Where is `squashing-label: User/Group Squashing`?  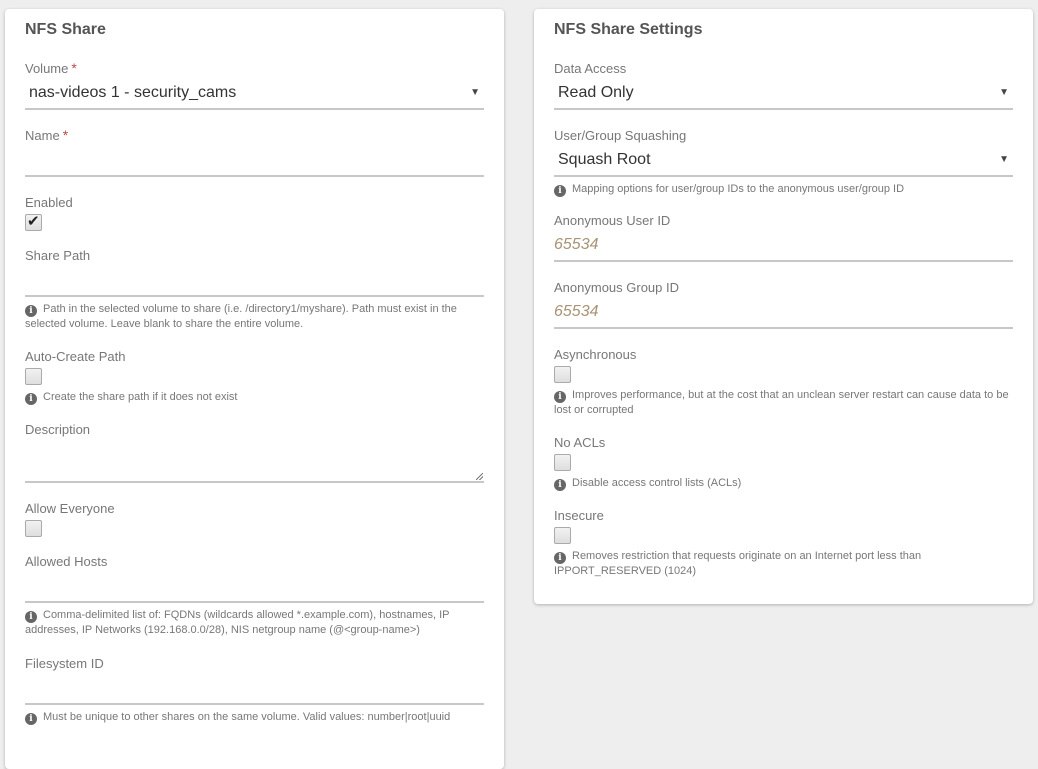
squashing-label: User/Group Squashing is located at coordinates (620, 135).